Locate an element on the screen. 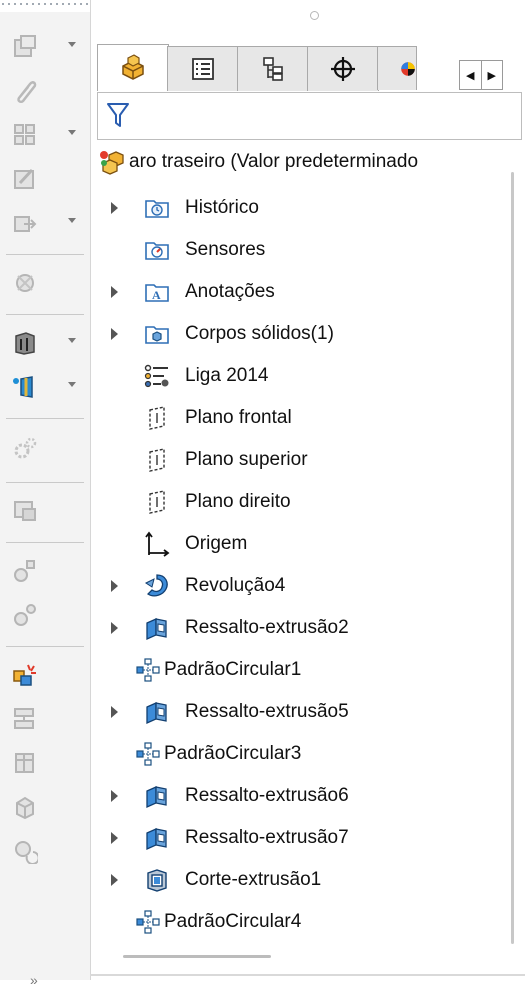 The height and width of the screenshot is (988, 525). view-3d-icon is located at coordinates (25, 343).